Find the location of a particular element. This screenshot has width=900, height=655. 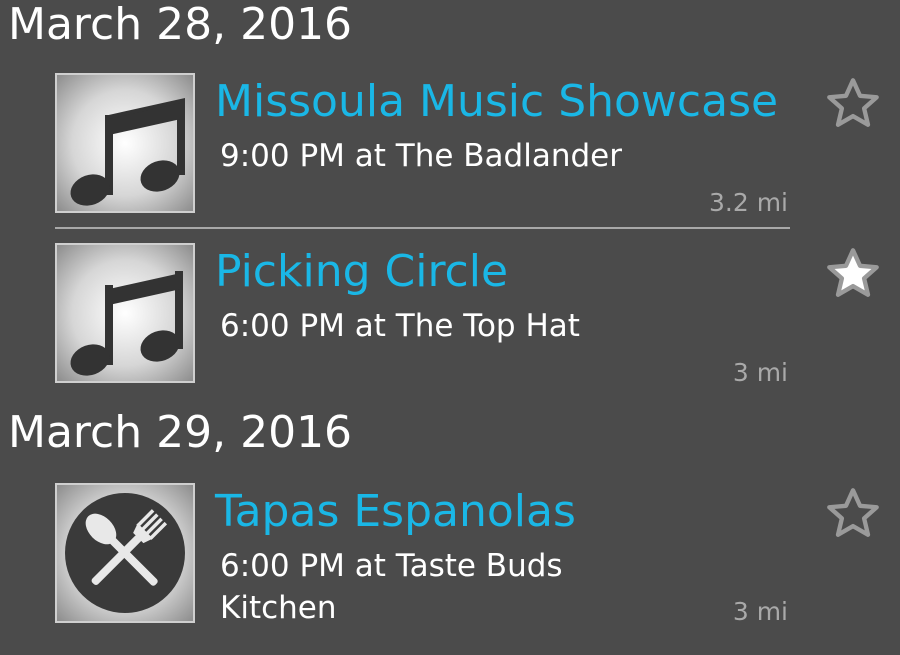

event-detail: 6:00 PM at The Top Hat is located at coordinates (400, 326).